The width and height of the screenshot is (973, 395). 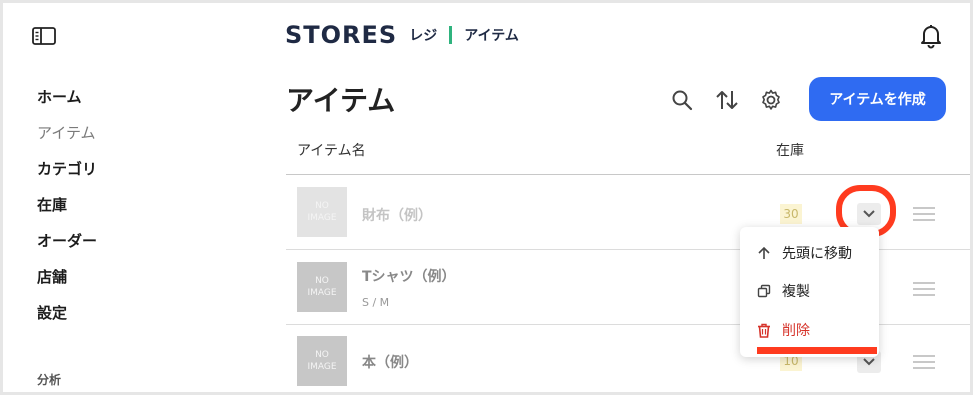 What do you see at coordinates (764, 253) in the screenshot?
I see `arrow-up-icon` at bounding box center [764, 253].